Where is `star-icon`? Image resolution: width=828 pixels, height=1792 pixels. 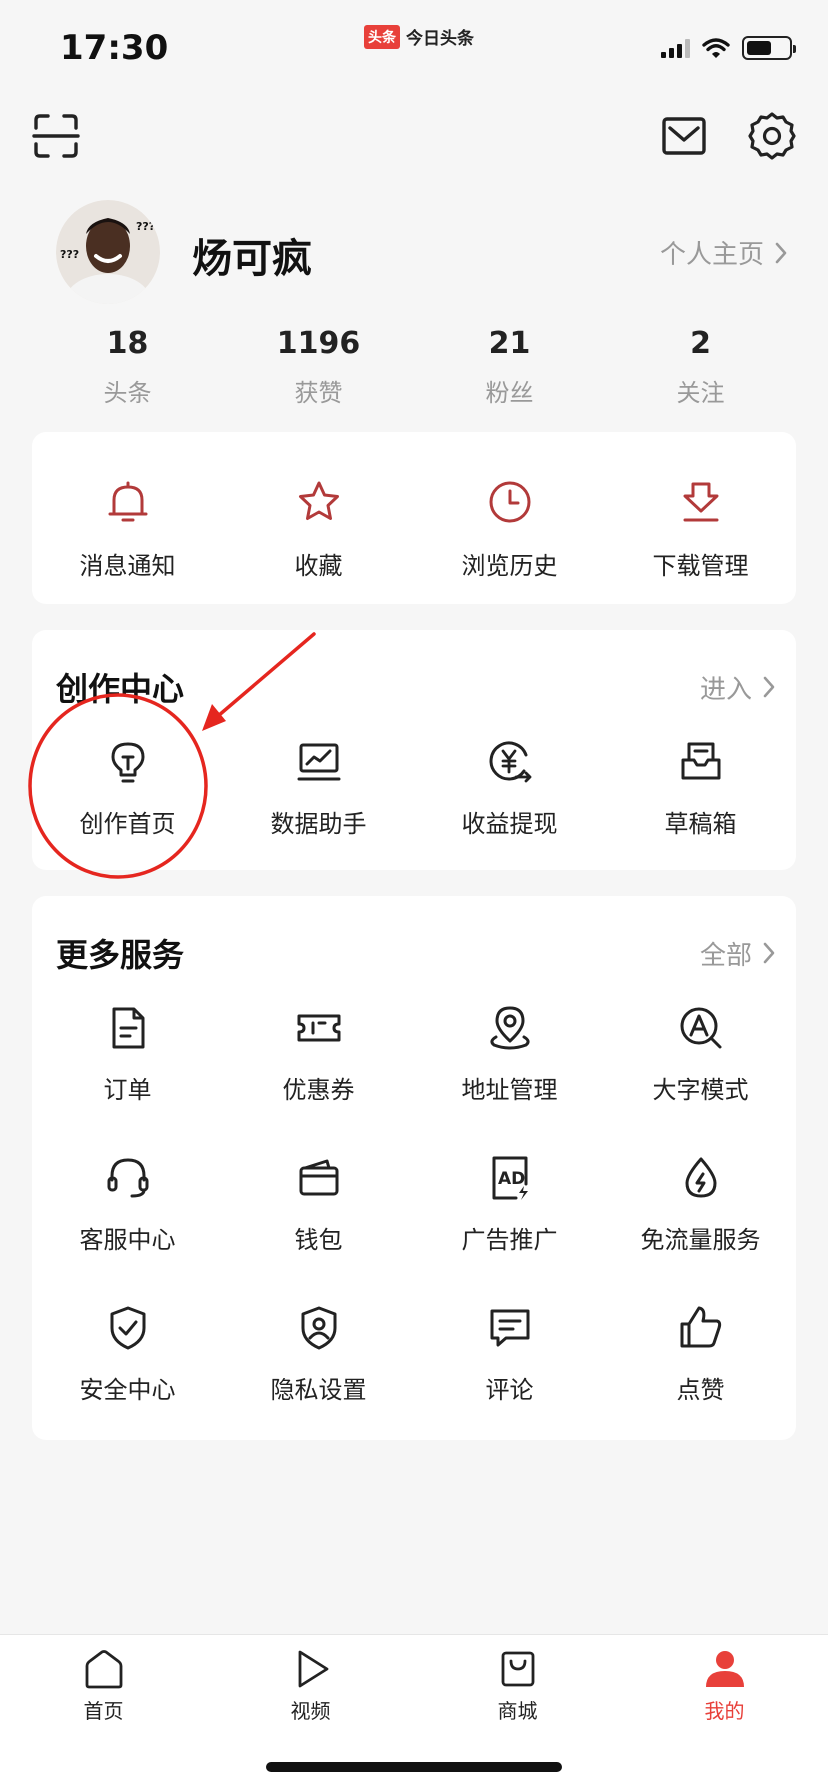 star-icon is located at coordinates (318, 500).